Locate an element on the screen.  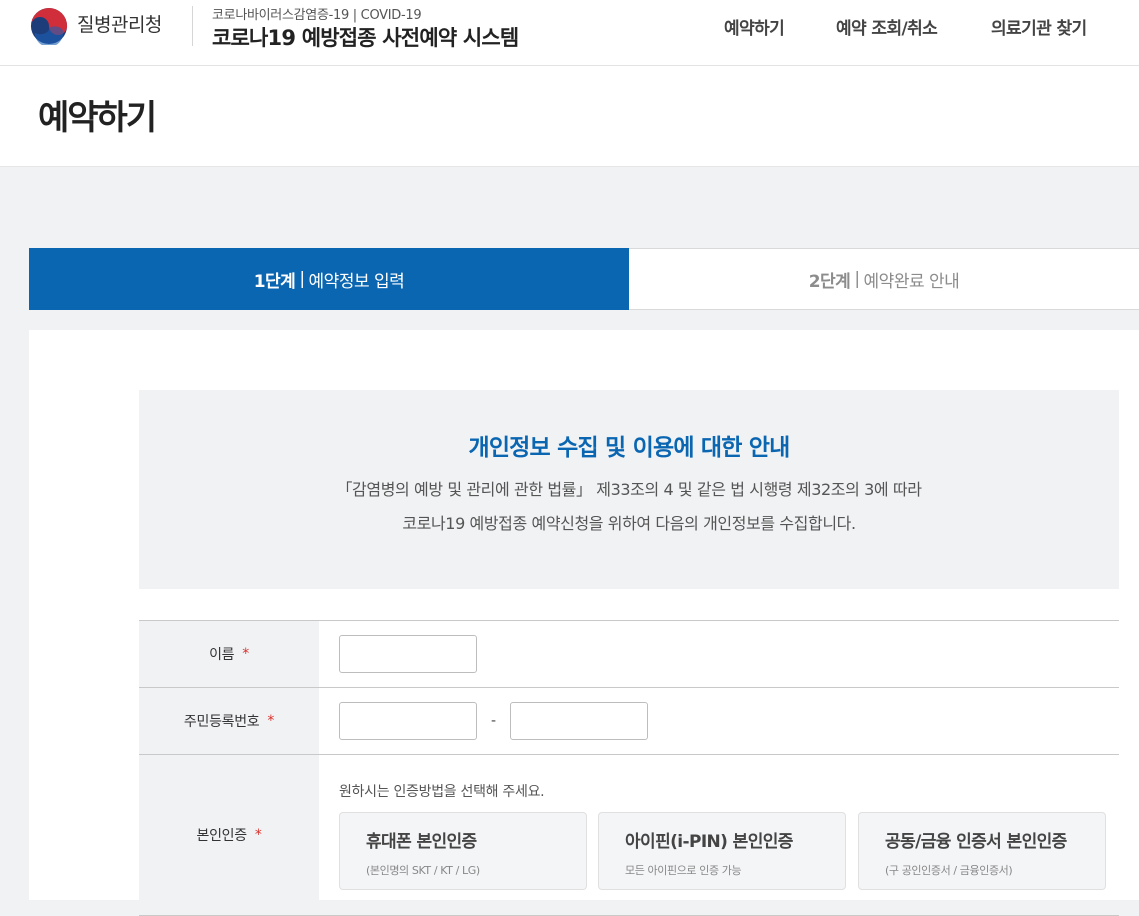
name-value-cell is located at coordinates (719, 654).